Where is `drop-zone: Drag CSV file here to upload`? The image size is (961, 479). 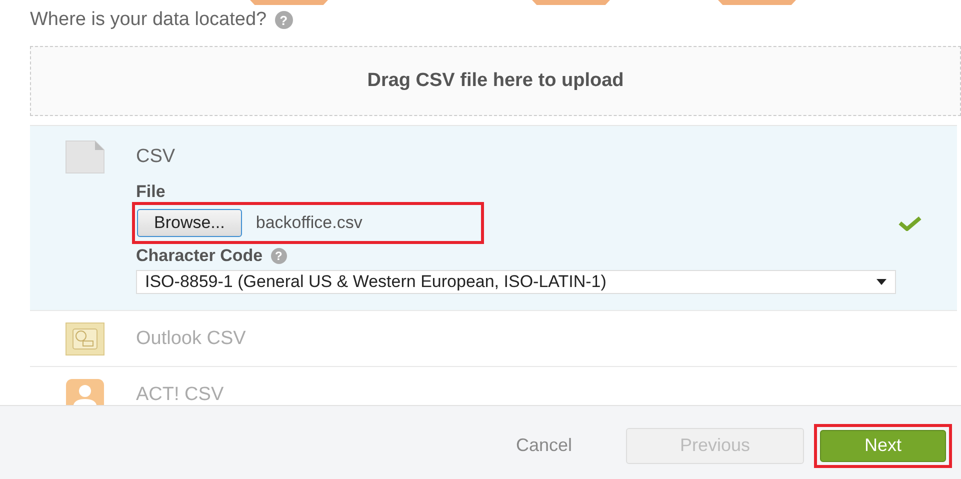 drop-zone: Drag CSV file here to upload is located at coordinates (495, 81).